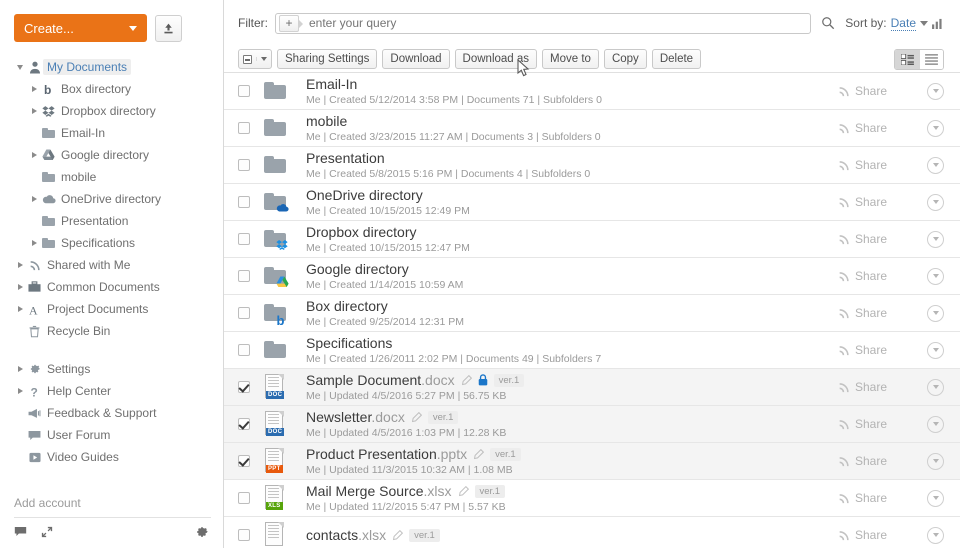  Describe the element at coordinates (114, 435) in the screenshot. I see `sidebar-item-user-forum: User Forum` at that location.